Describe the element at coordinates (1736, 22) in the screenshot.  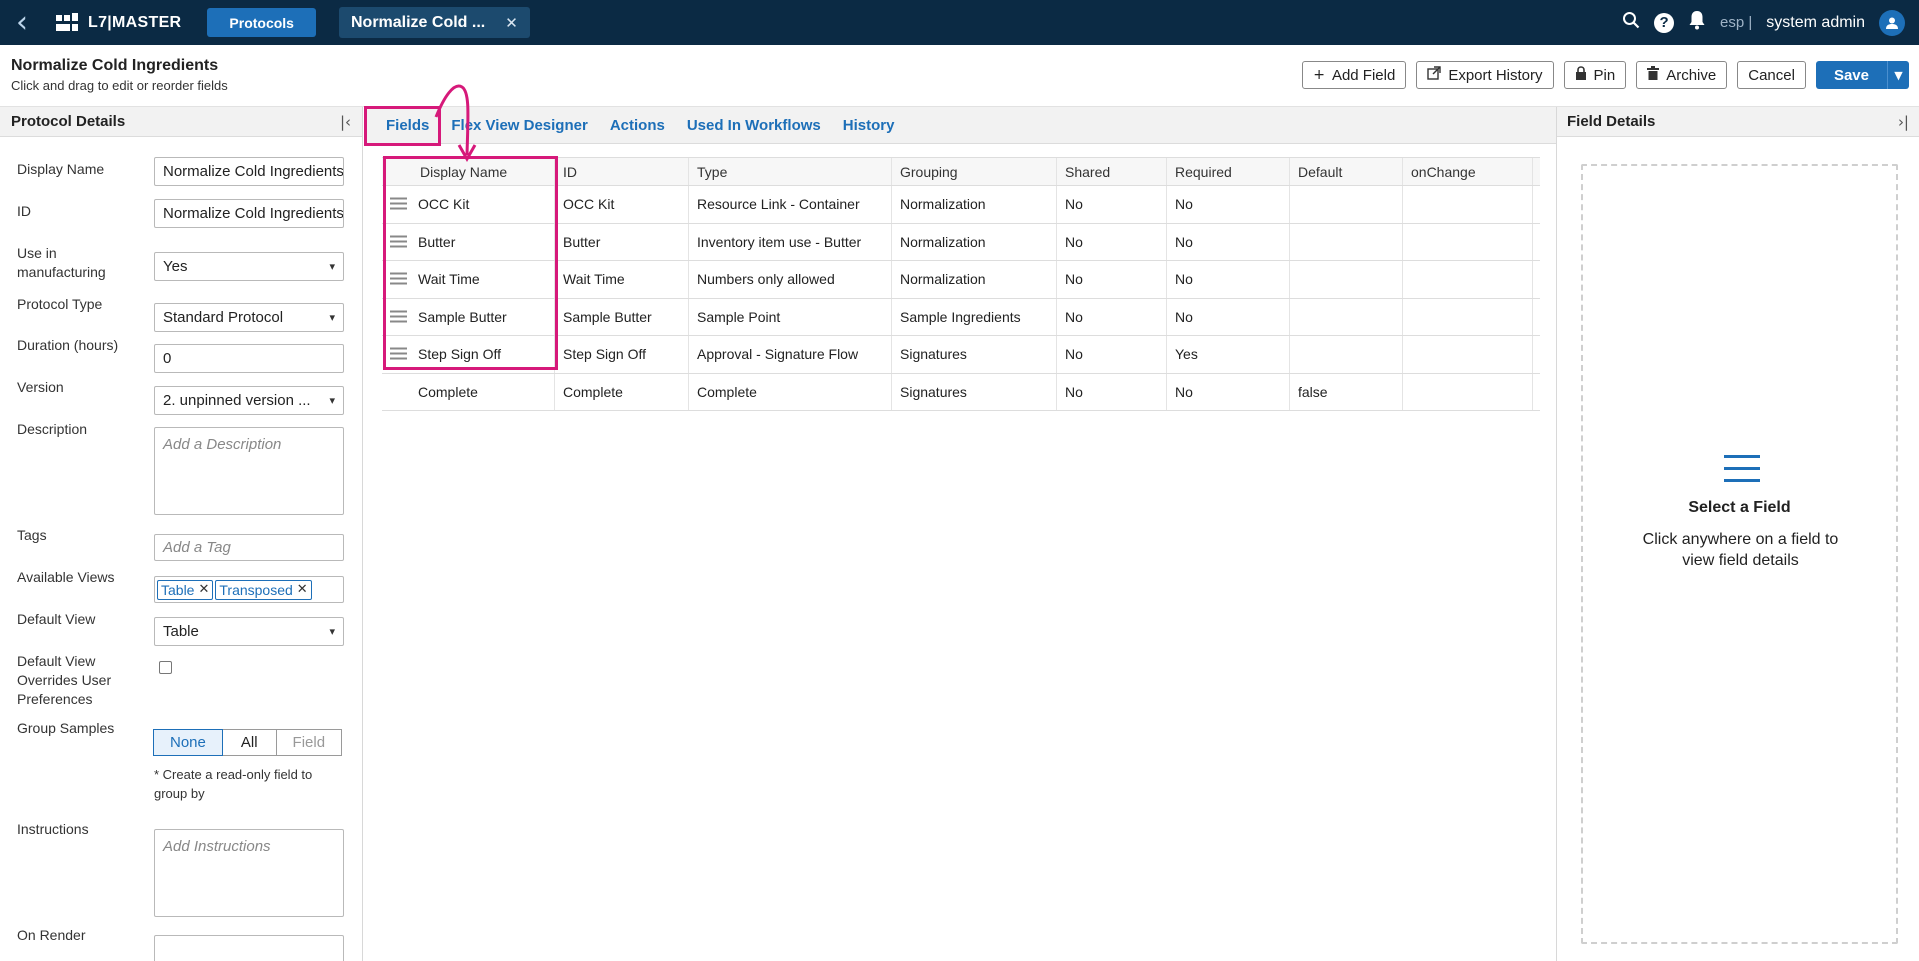
I see `language-switch: esp |` at that location.